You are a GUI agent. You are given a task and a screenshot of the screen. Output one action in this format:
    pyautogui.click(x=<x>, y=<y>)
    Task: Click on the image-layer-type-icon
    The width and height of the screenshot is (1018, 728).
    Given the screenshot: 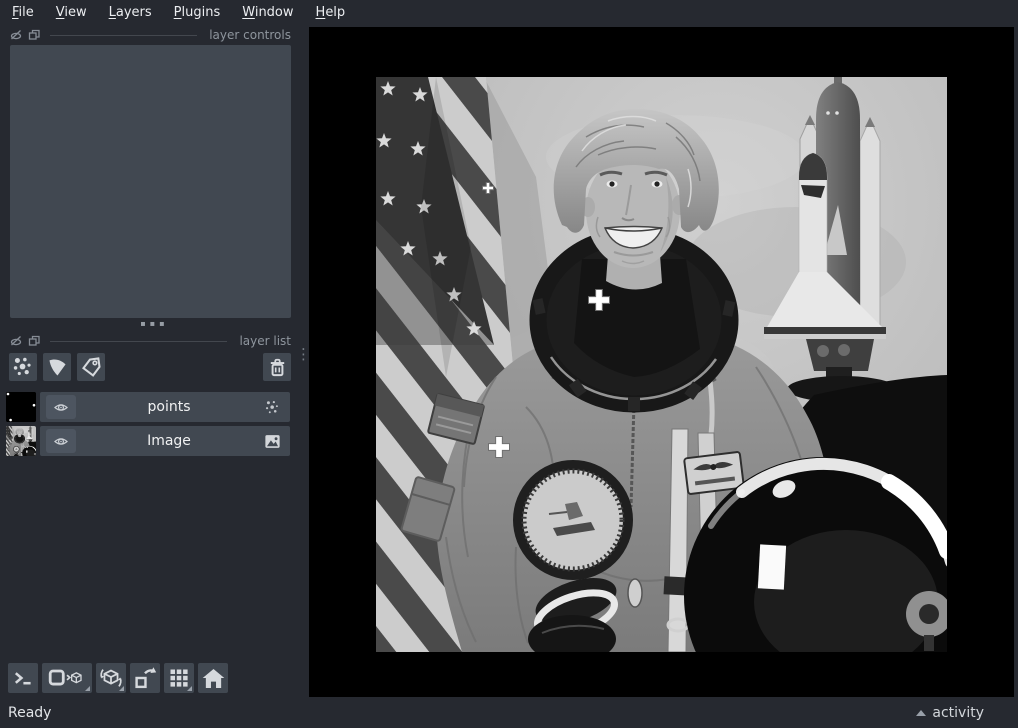 What is the action you would take?
    pyautogui.click(x=272, y=441)
    